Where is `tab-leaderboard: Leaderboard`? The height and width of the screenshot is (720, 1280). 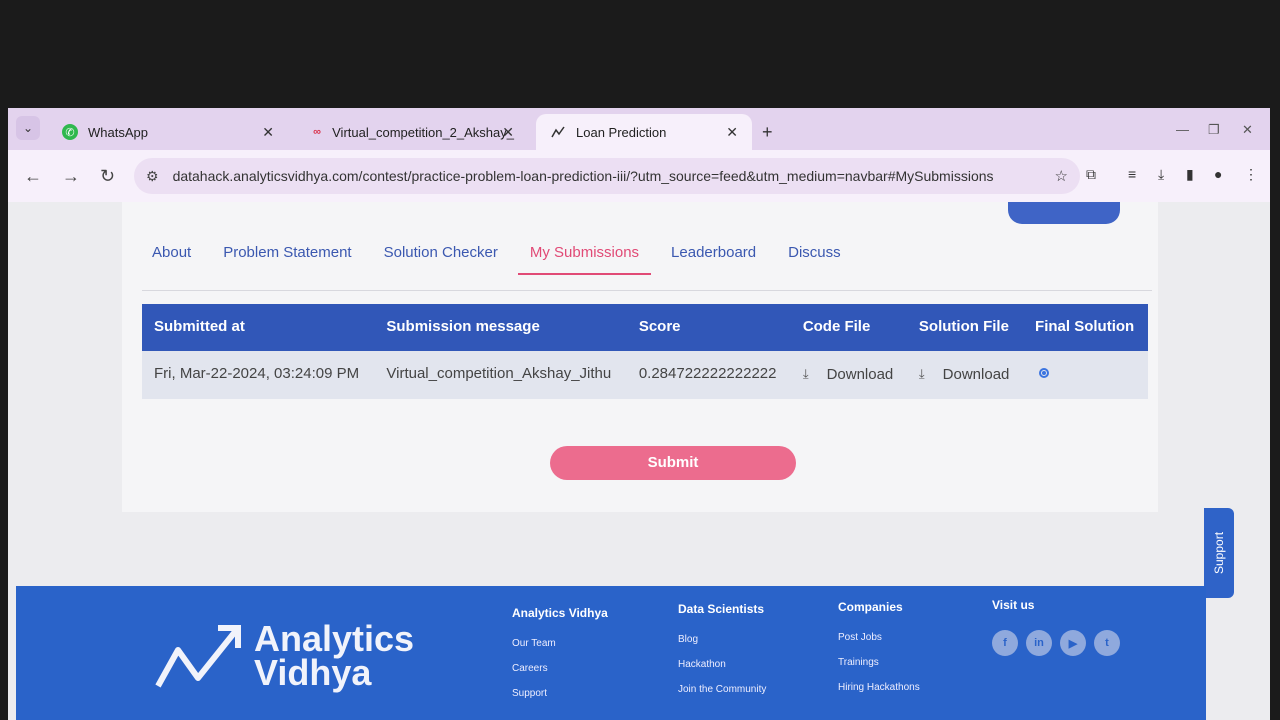
tab-leaderboard: Leaderboard is located at coordinates (713, 259).